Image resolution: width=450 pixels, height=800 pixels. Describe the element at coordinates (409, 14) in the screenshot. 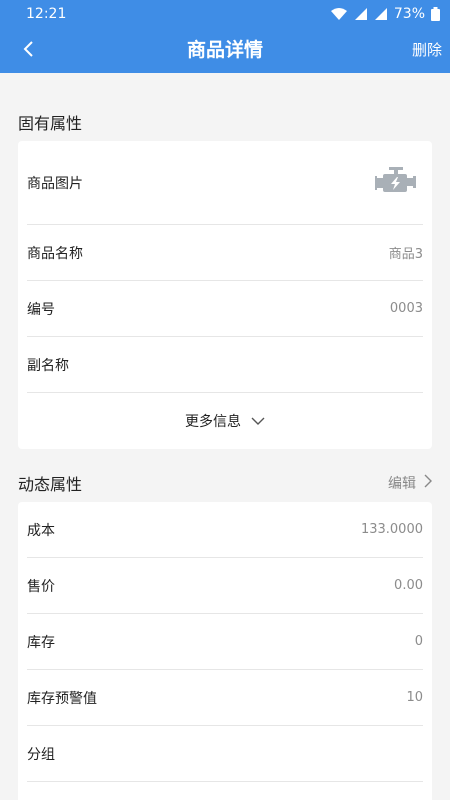

I see `battery-percent: 73%` at that location.